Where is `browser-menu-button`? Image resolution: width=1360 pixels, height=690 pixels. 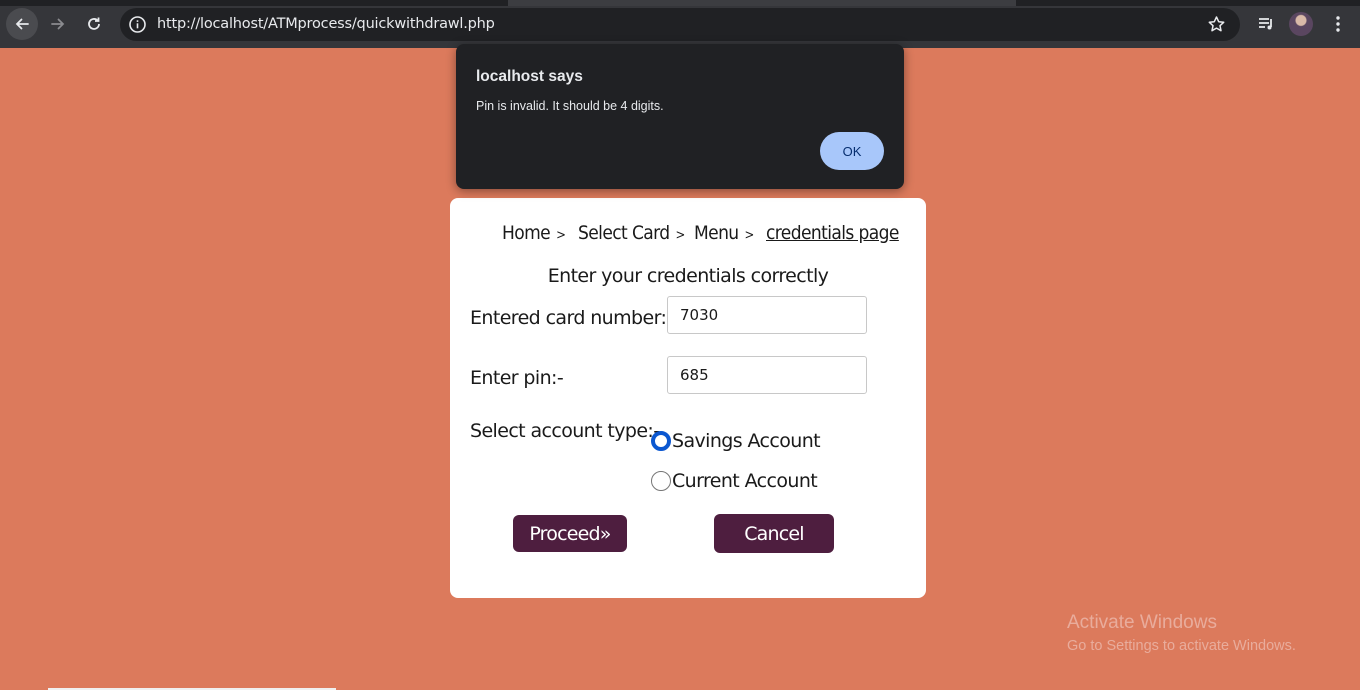
browser-menu-button is located at coordinates (1338, 24).